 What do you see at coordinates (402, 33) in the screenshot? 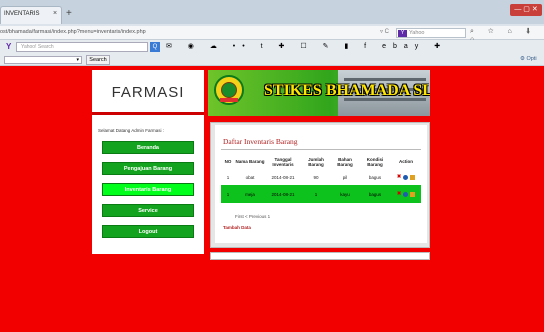
I see `yahoo-icon: Y` at bounding box center [402, 33].